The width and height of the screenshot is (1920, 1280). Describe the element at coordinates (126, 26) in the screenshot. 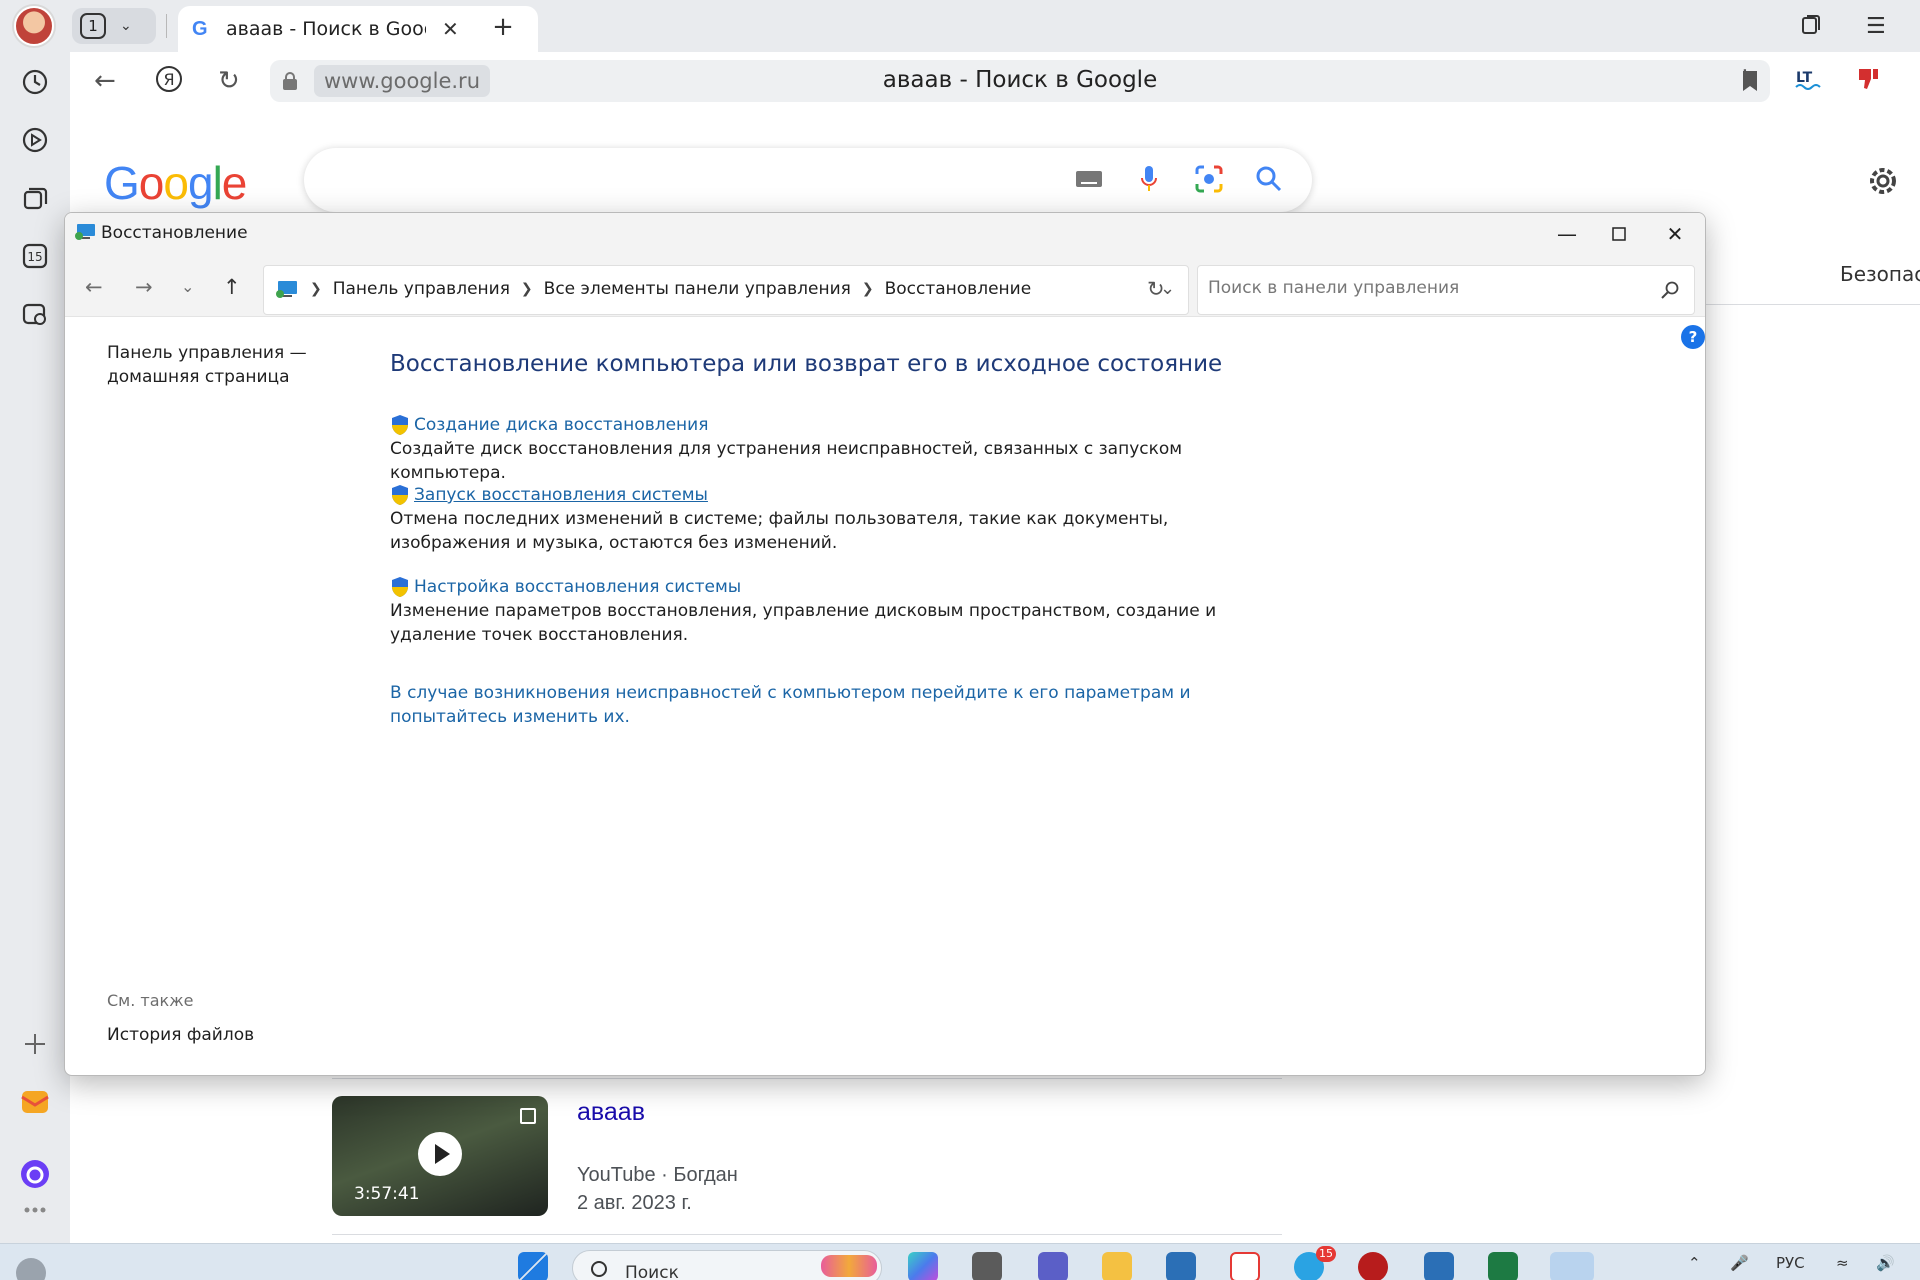

I see `chevron-down-icon: ⌄` at that location.